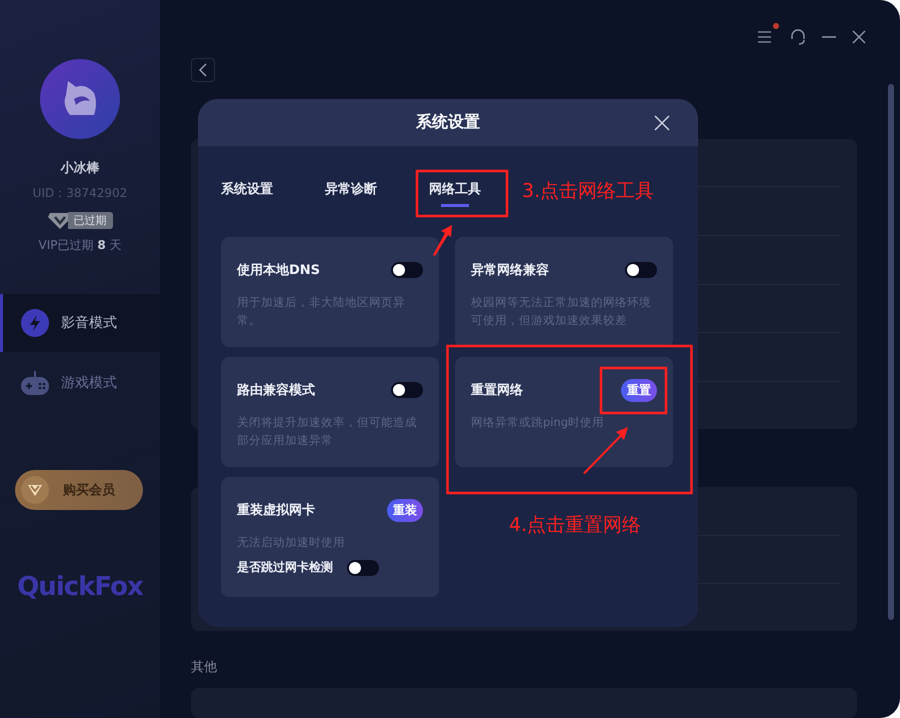  I want to click on annotation-text: 4.点击重置网络, so click(575, 525).